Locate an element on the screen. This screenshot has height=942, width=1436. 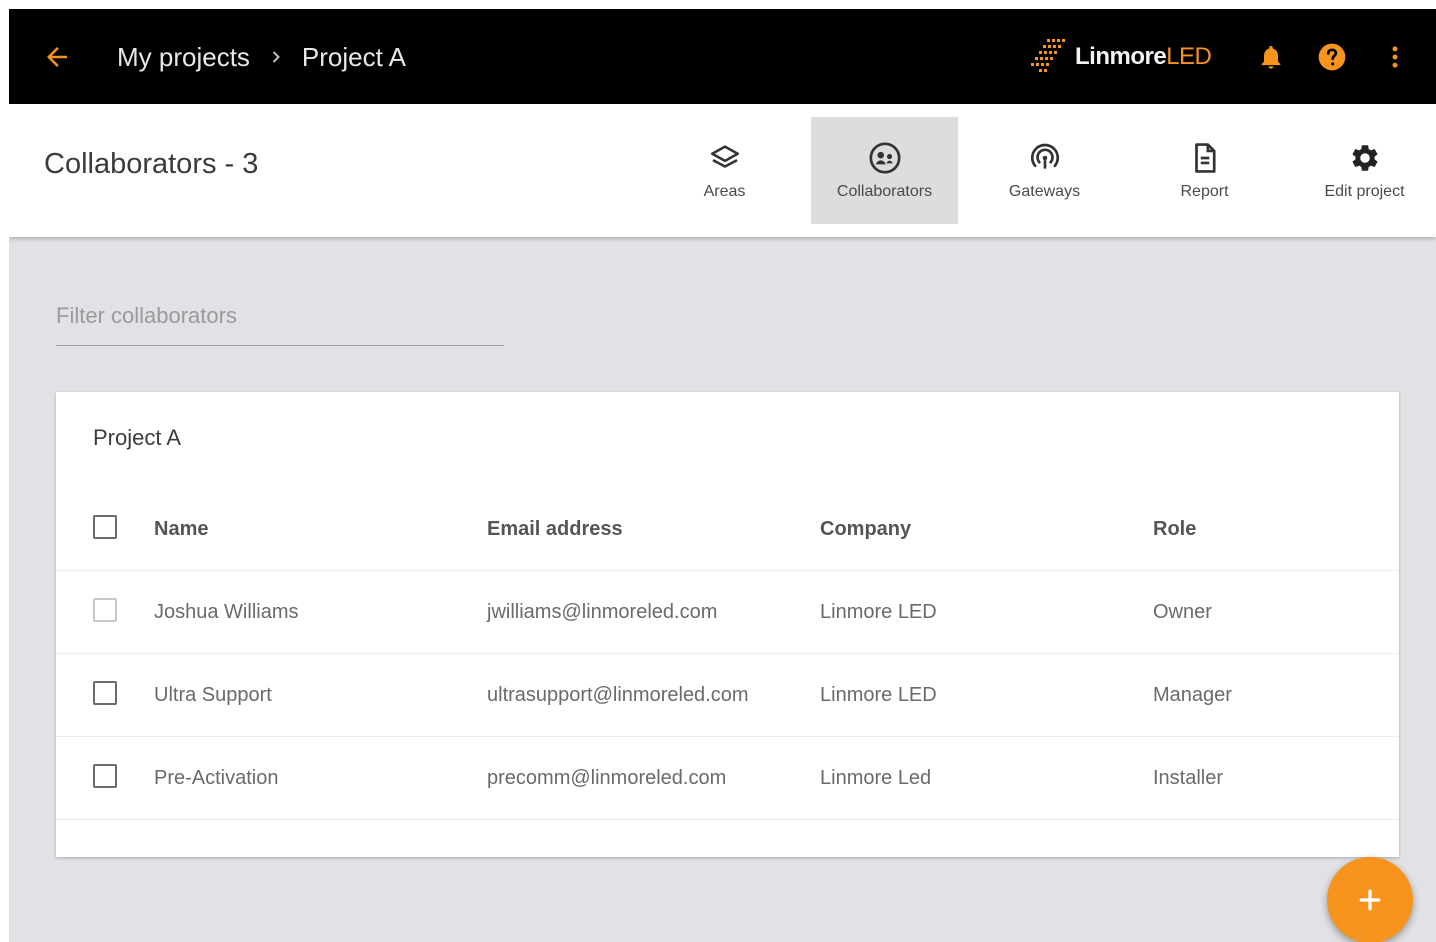
more-vert-icon is located at coordinates (1395, 57).